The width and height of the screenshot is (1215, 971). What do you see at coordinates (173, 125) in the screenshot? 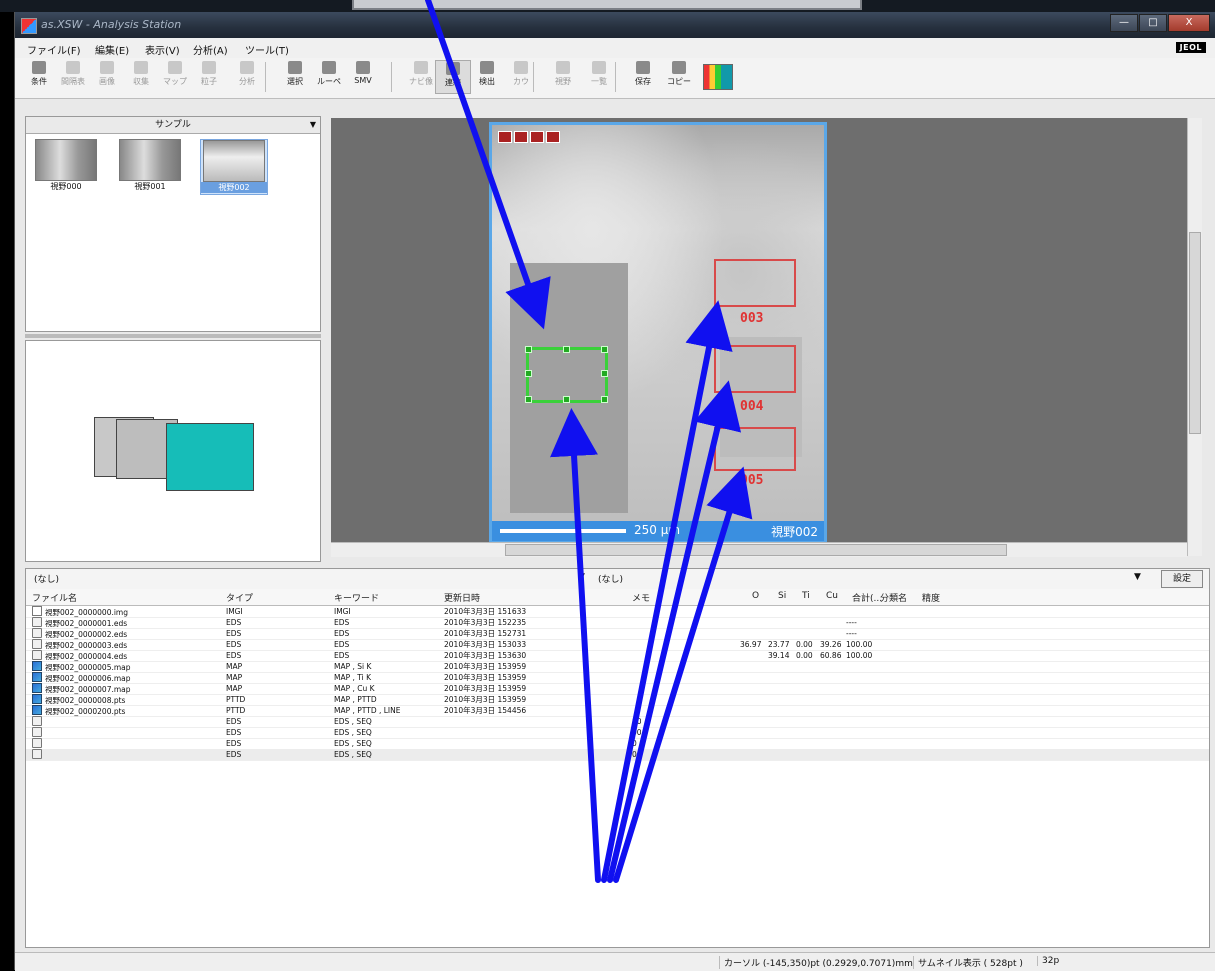
I see `sample-panel-header: サンプル ▼` at bounding box center [173, 125].